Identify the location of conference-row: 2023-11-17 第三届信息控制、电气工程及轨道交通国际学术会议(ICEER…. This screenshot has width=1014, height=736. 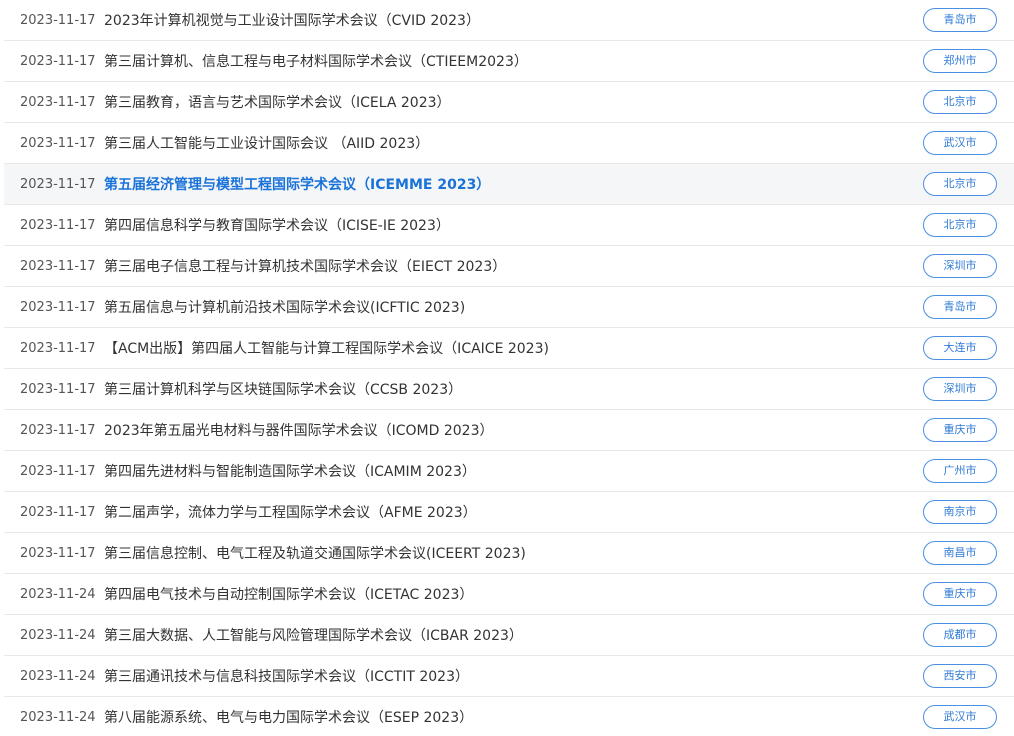
(509, 553).